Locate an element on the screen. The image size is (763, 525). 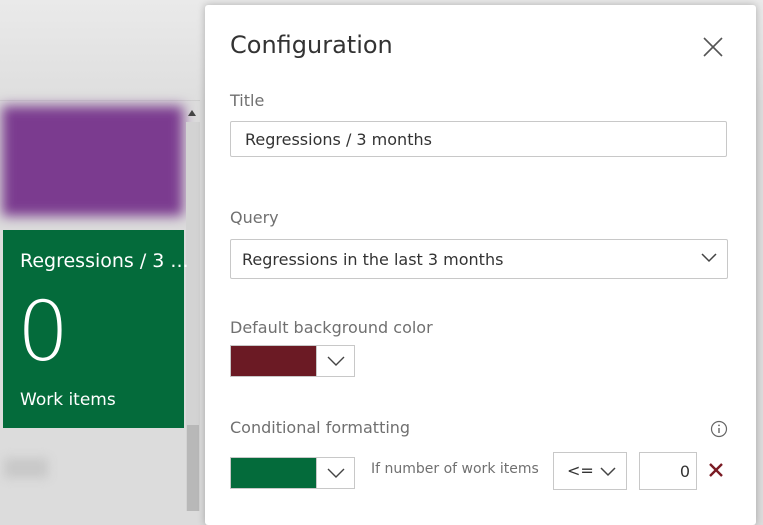
divider is located at coordinates (100, 100).